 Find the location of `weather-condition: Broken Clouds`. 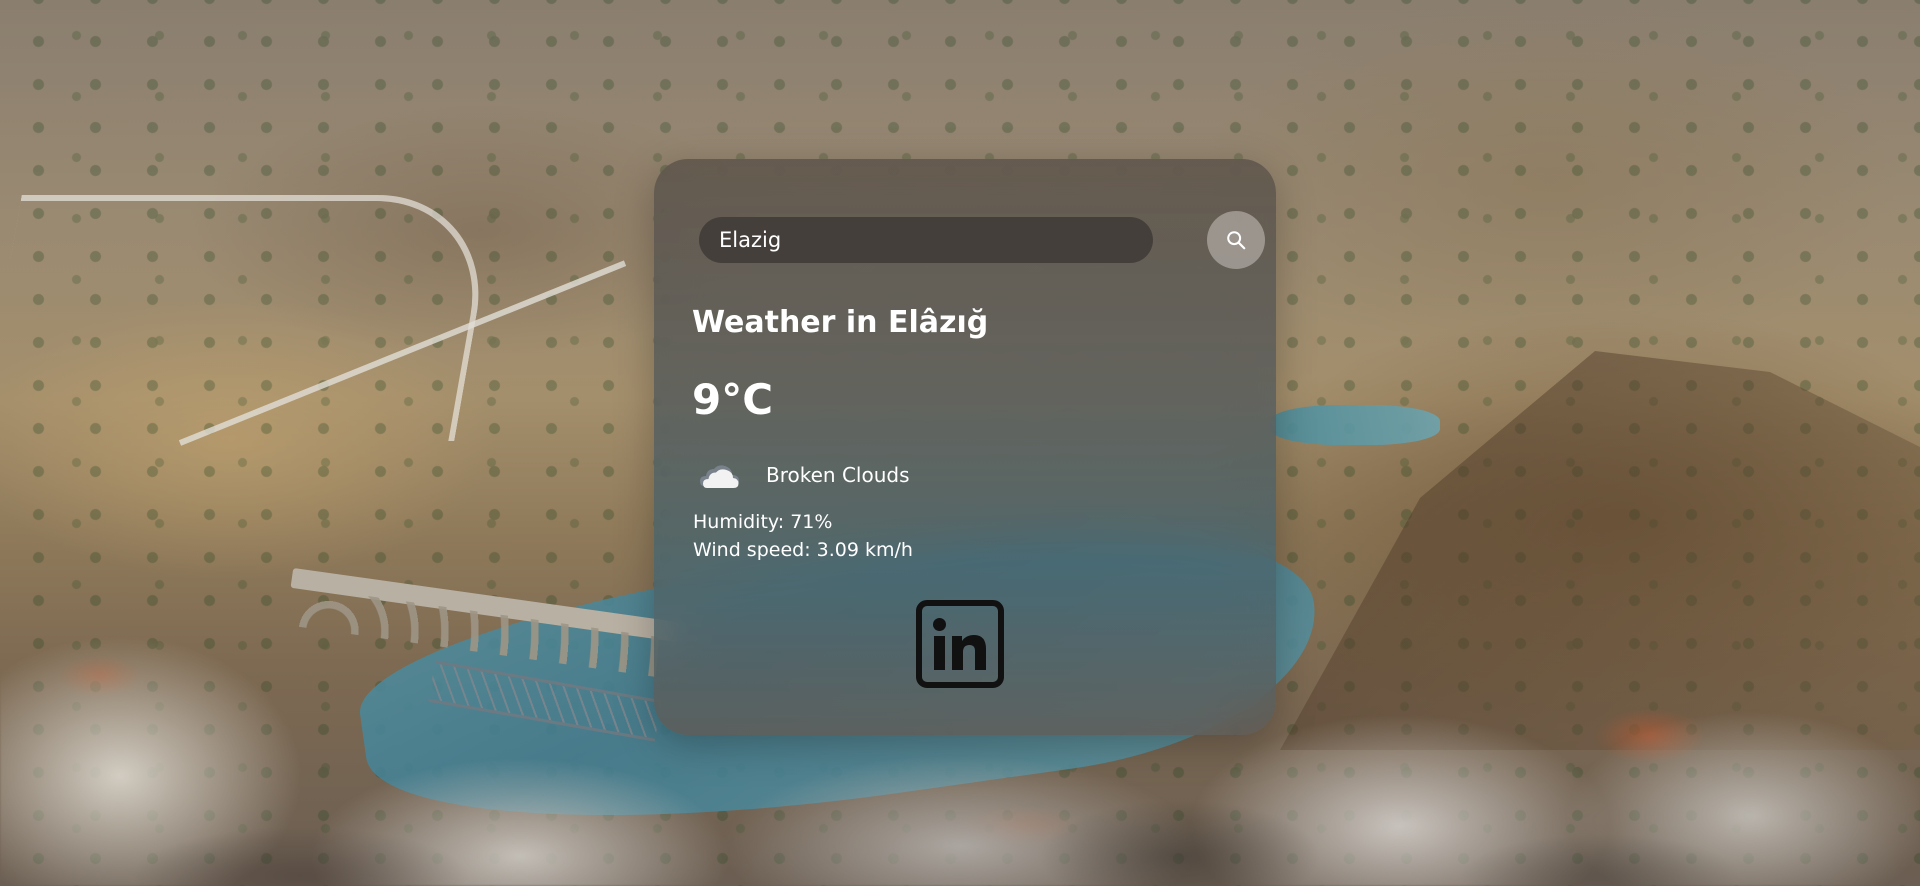

weather-condition: Broken Clouds is located at coordinates (804, 475).